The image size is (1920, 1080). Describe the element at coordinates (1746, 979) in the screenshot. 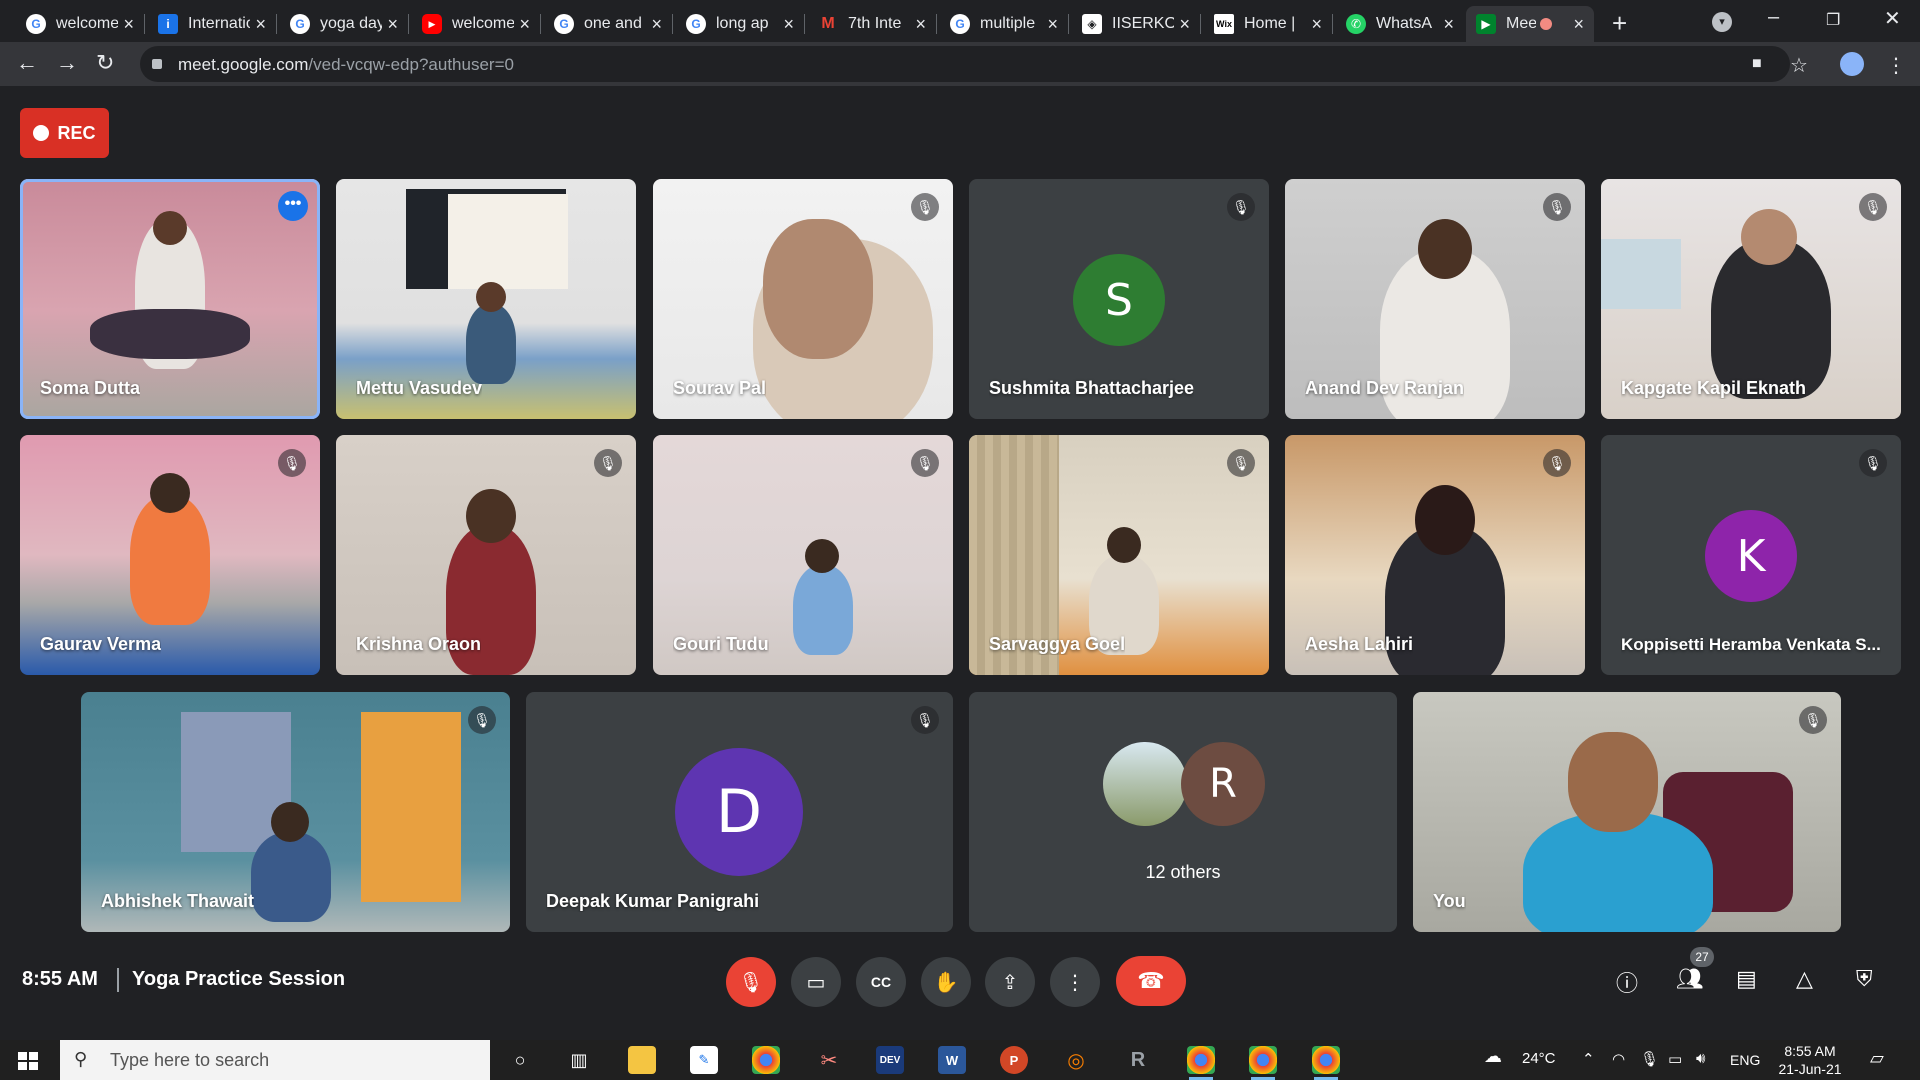

I see `chat-button: ▤` at that location.